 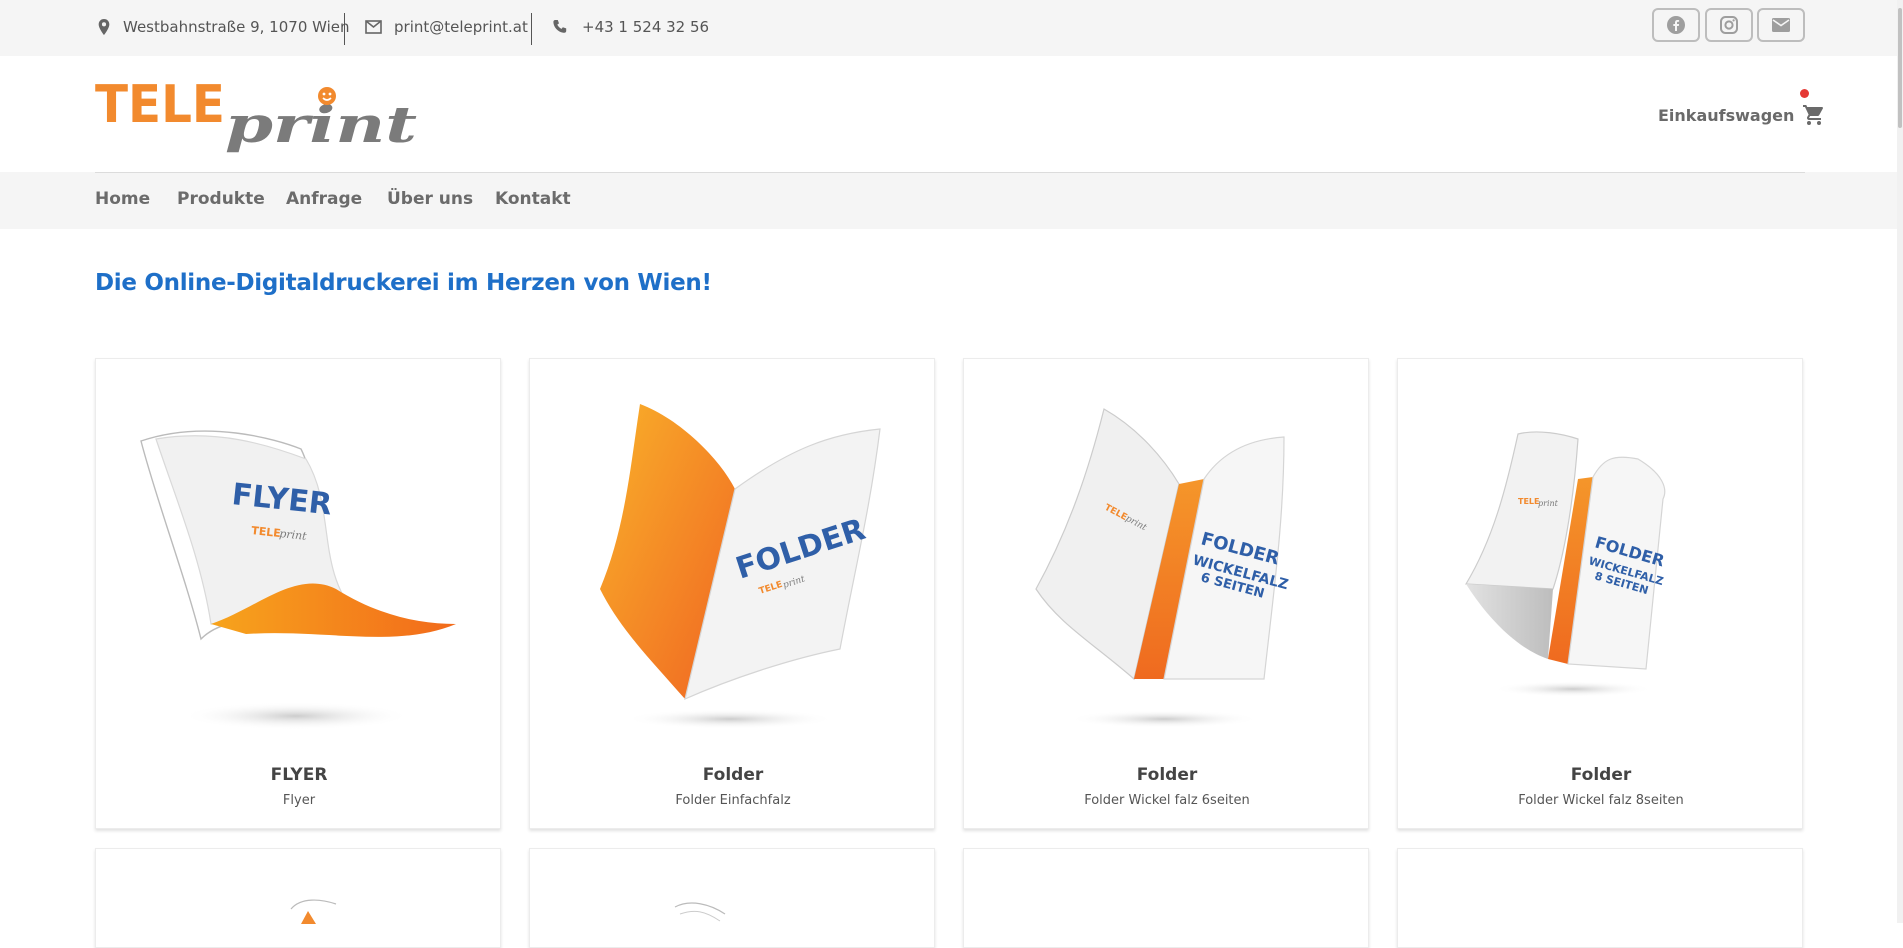 I want to click on product-subtitle: Flyer, so click(x=299, y=800).